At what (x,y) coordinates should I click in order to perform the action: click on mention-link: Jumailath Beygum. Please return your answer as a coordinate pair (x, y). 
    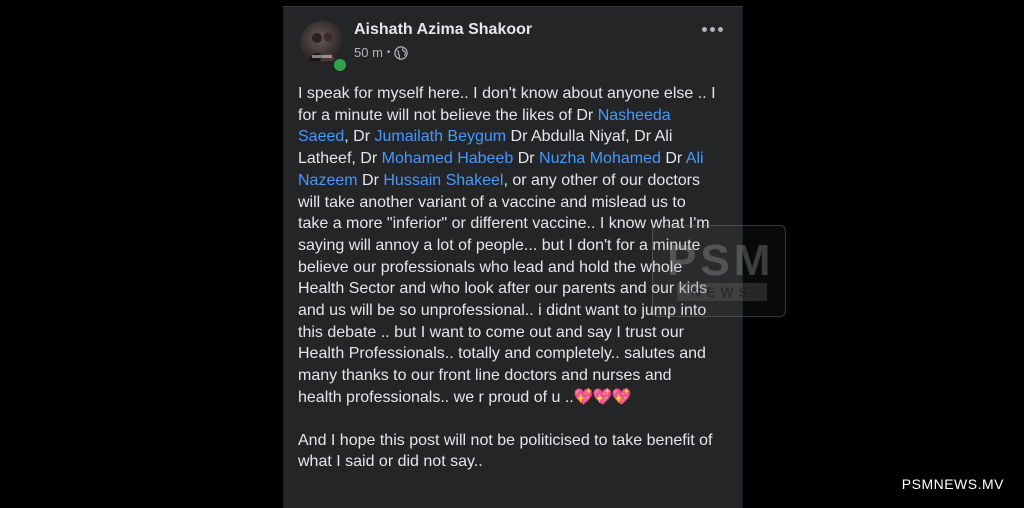
    Looking at the image, I should click on (440, 136).